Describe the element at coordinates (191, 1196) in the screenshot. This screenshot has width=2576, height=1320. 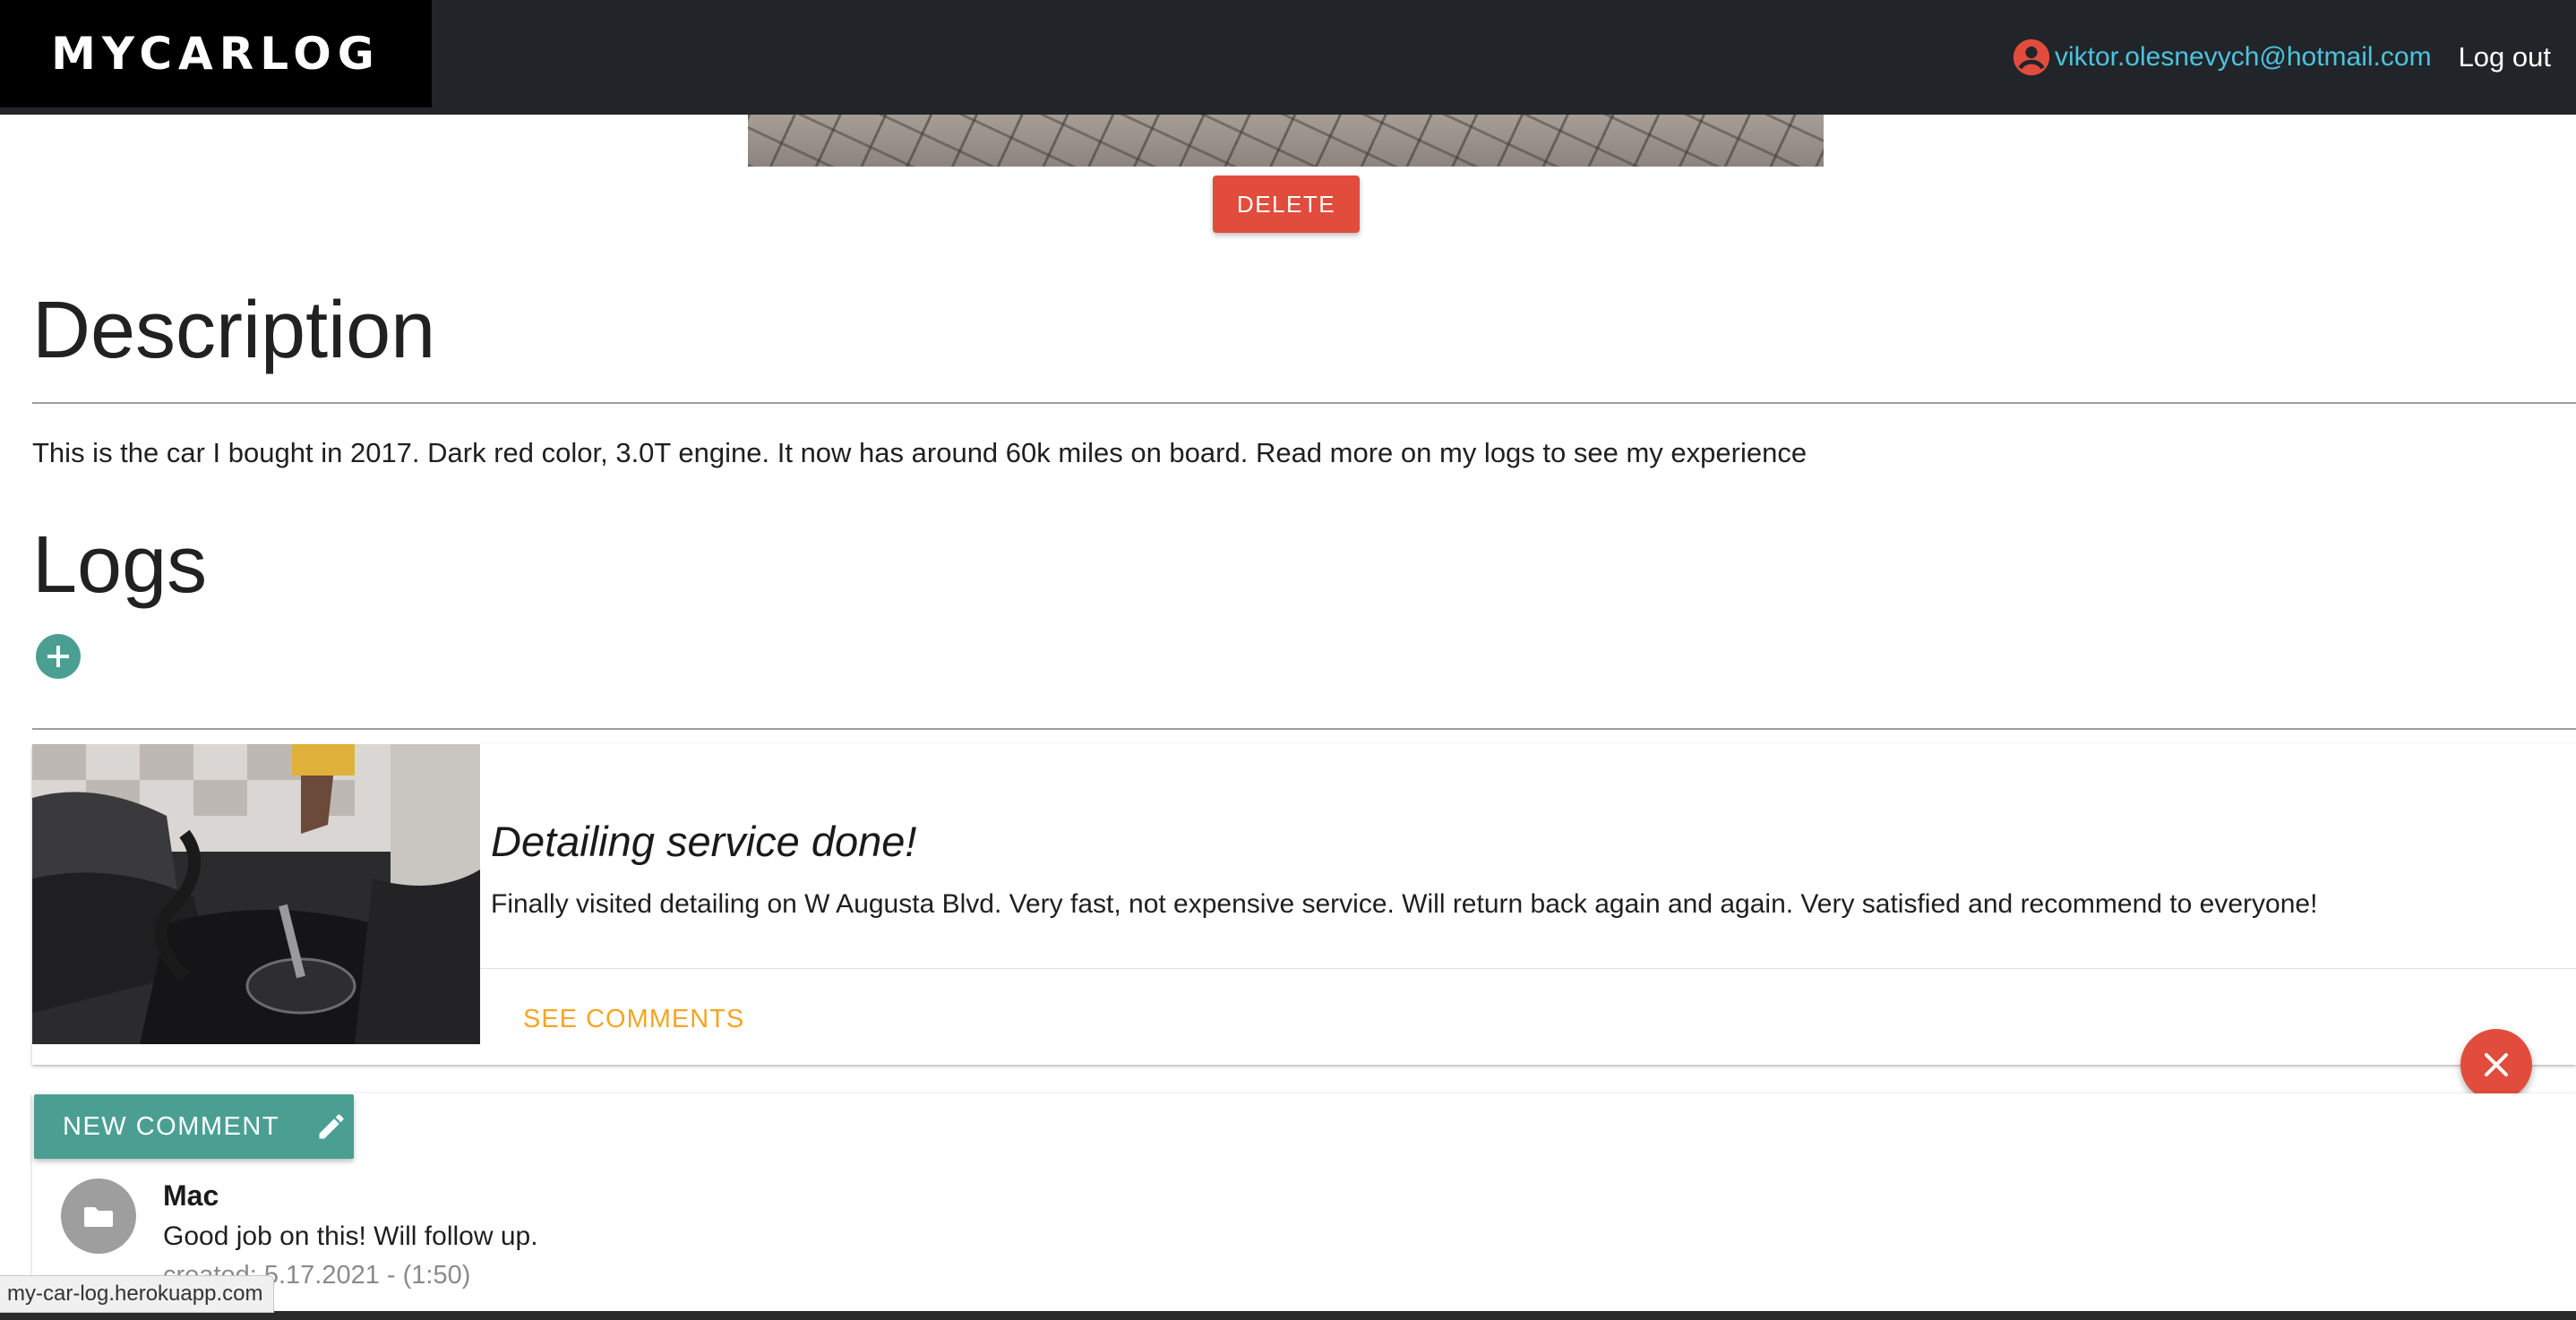
I see `comment-author: Mac` at that location.